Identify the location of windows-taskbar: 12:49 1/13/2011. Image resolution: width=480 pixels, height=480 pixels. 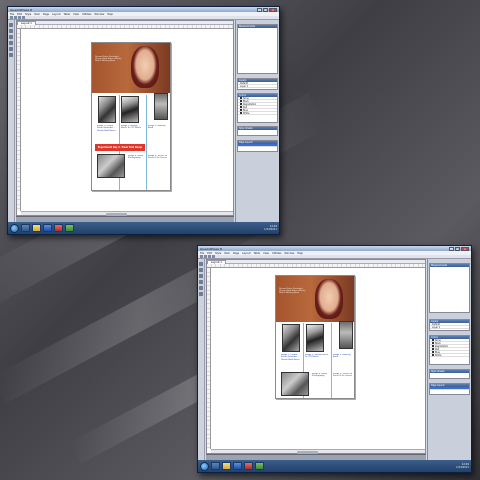
(334, 466).